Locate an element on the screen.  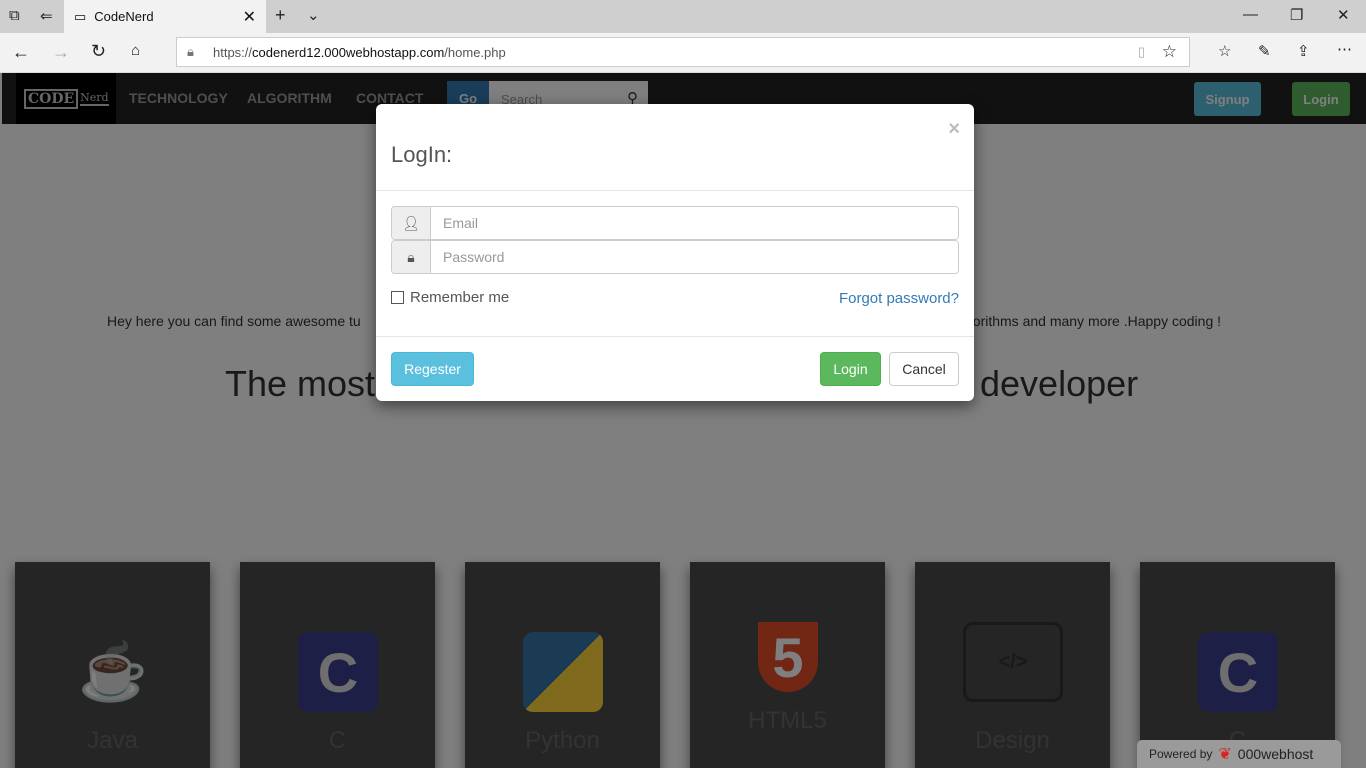
refresh-icon: ↻ is located at coordinates (98, 51).